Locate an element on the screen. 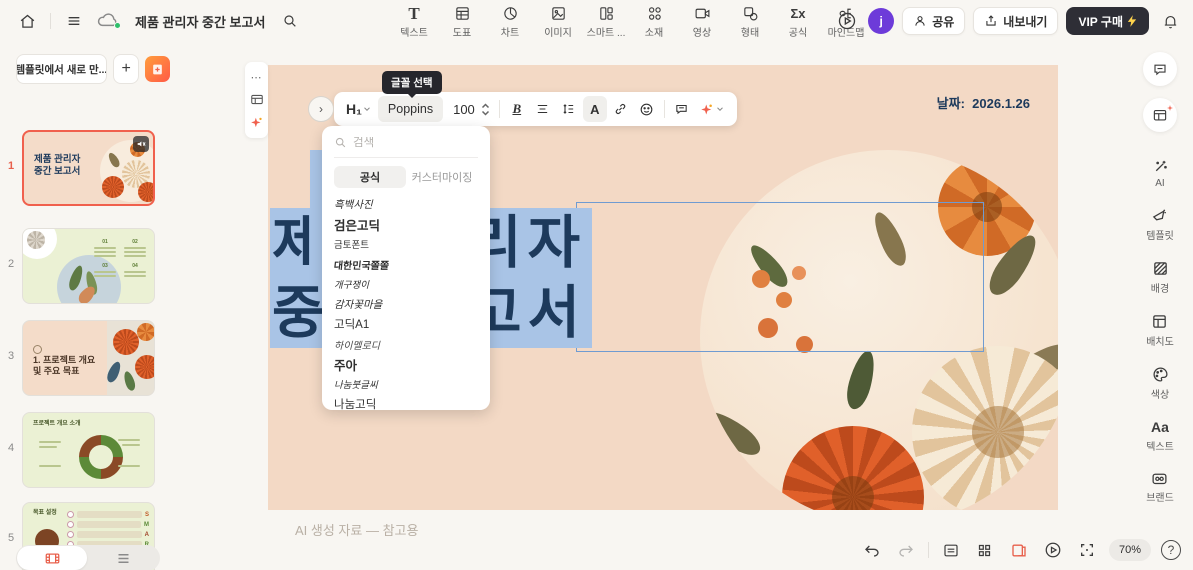 This screenshot has width=1193, height=570. comment-button is located at coordinates (682, 109).